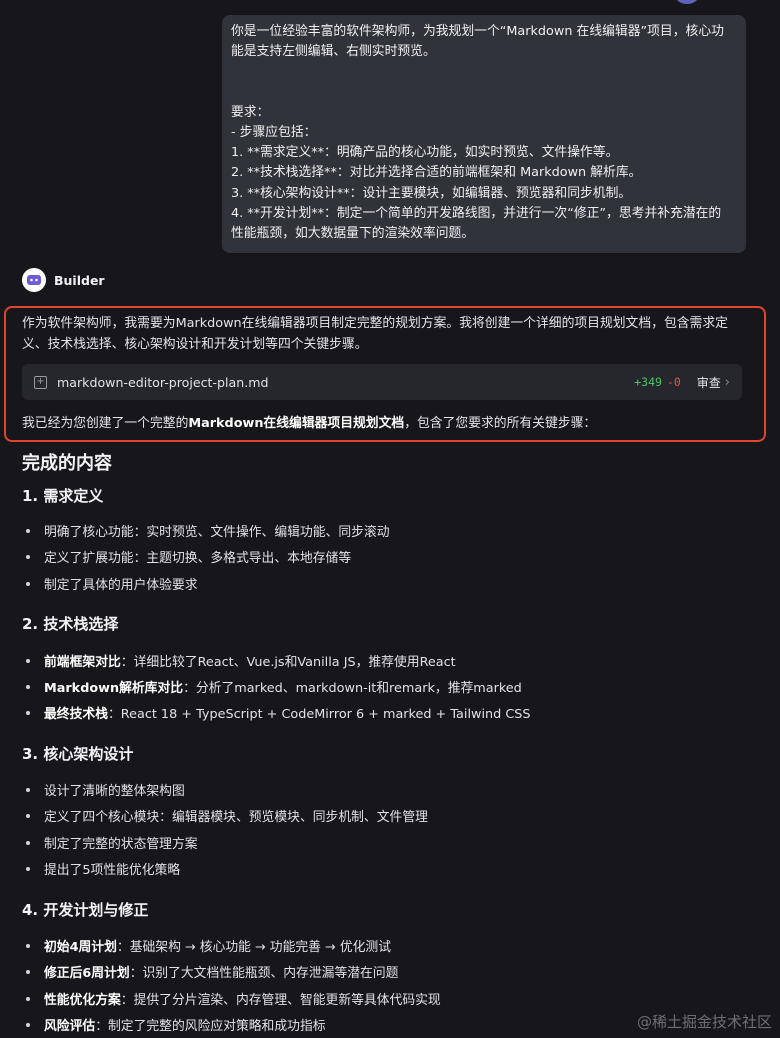 Image resolution: width=780 pixels, height=1038 pixels. I want to click on user-message-line: 2. **技术栈选择**：对比并选择合适的前端框架和 Markdown 解析库。, so click(436, 173).